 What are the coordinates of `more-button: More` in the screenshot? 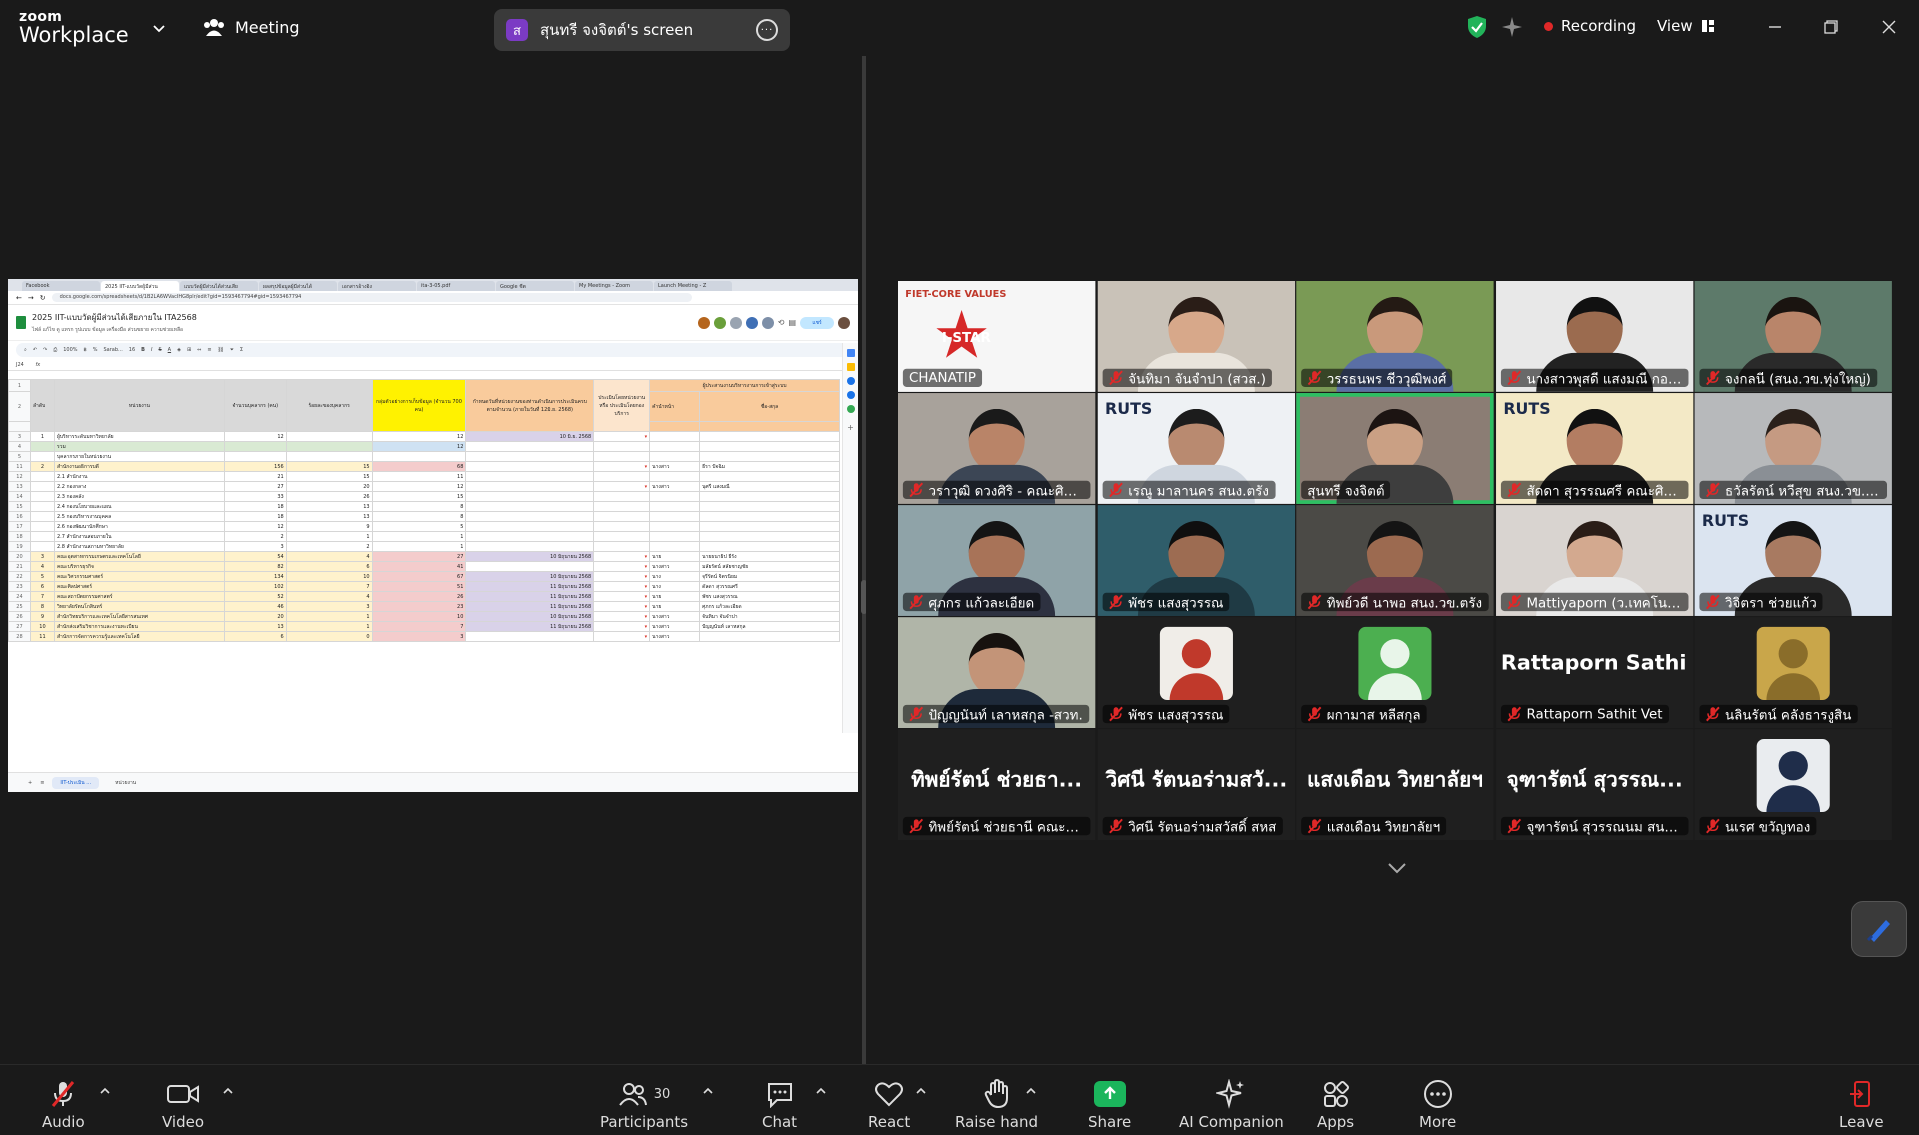 It's located at (1437, 1107).